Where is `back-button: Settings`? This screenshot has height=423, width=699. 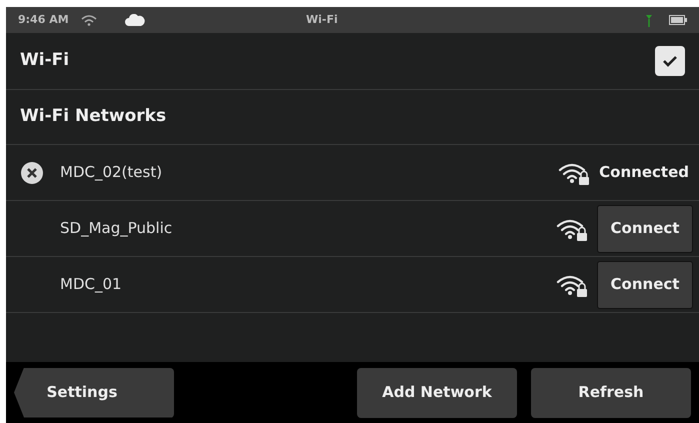 back-button: Settings is located at coordinates (94, 393).